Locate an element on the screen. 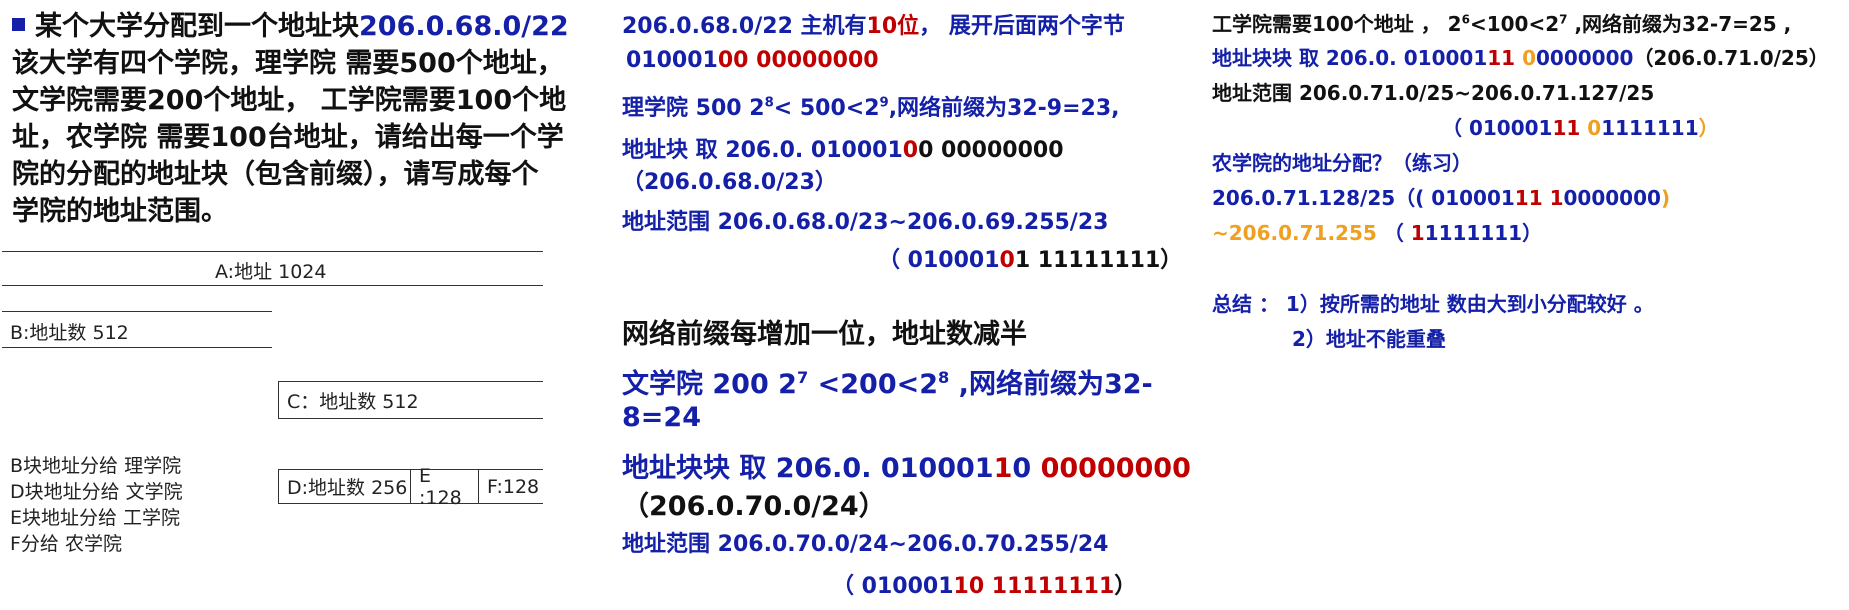 This screenshot has width=1849, height=610. block-a-label: A:地址 1024 is located at coordinates (271, 272).